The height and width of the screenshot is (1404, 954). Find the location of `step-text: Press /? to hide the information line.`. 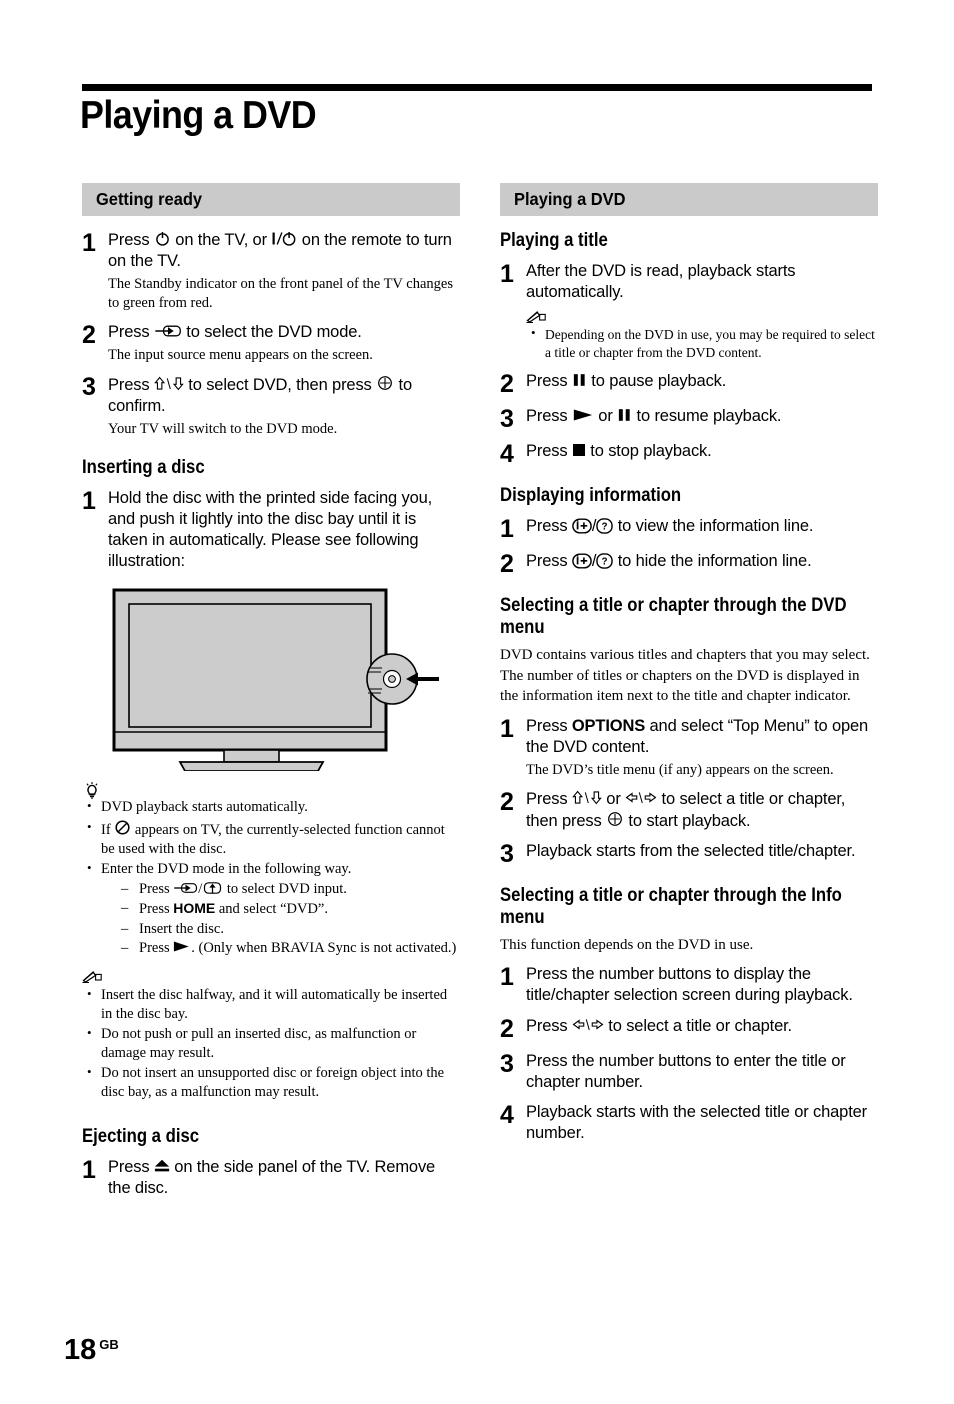

step-text: Press /? to hide the information line. is located at coordinates (702, 561).